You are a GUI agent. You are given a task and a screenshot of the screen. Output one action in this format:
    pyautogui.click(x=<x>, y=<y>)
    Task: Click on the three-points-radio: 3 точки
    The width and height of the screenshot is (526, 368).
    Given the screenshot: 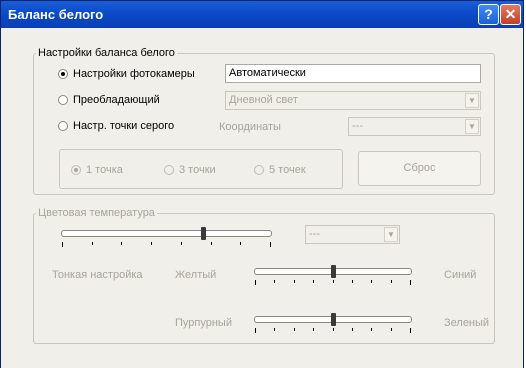 What is the action you would take?
    pyautogui.click(x=190, y=170)
    